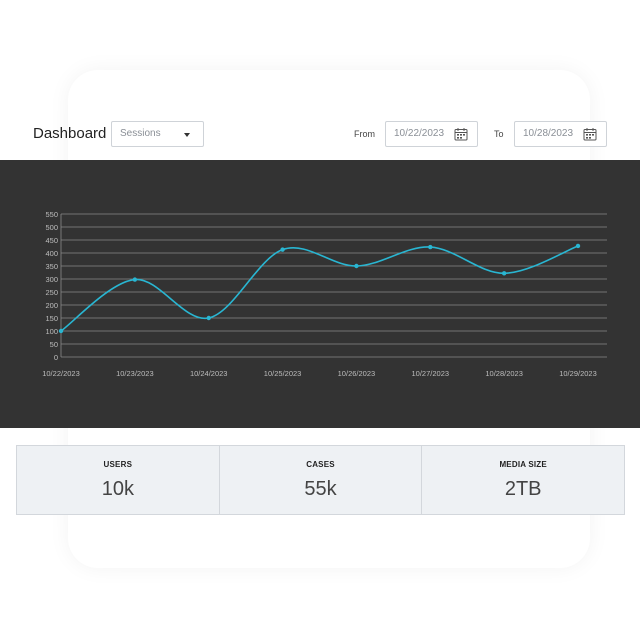 This screenshot has height=640, width=640. What do you see at coordinates (187, 135) in the screenshot?
I see `chevron-down-icon` at bounding box center [187, 135].